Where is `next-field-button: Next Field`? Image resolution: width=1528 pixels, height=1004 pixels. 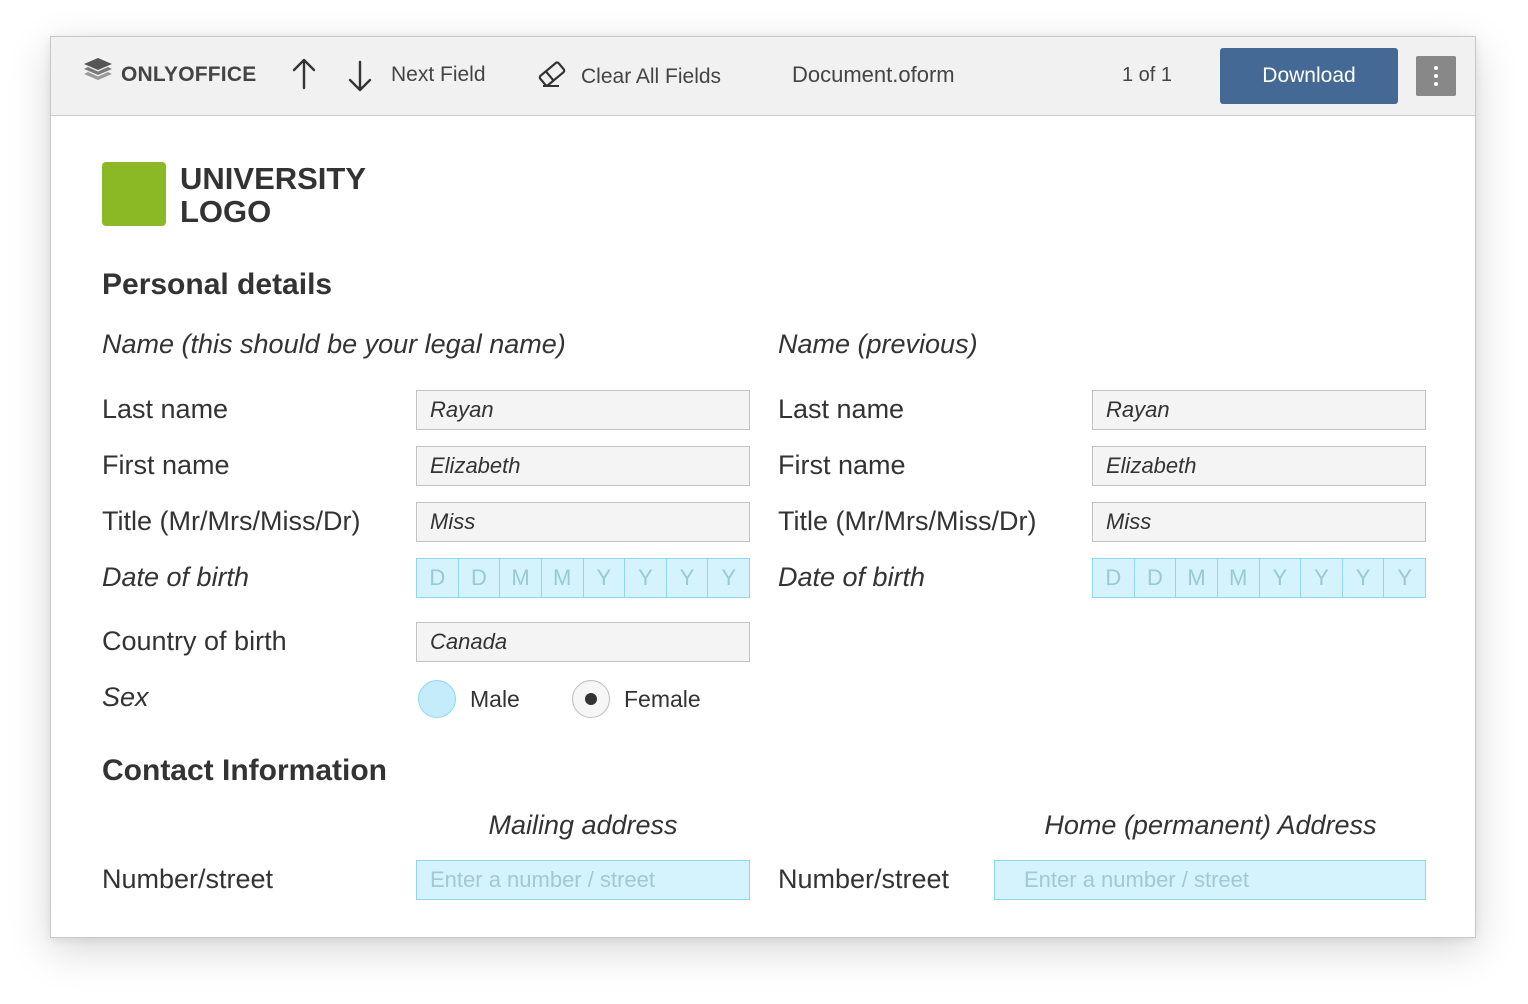 next-field-button: Next Field is located at coordinates (438, 75).